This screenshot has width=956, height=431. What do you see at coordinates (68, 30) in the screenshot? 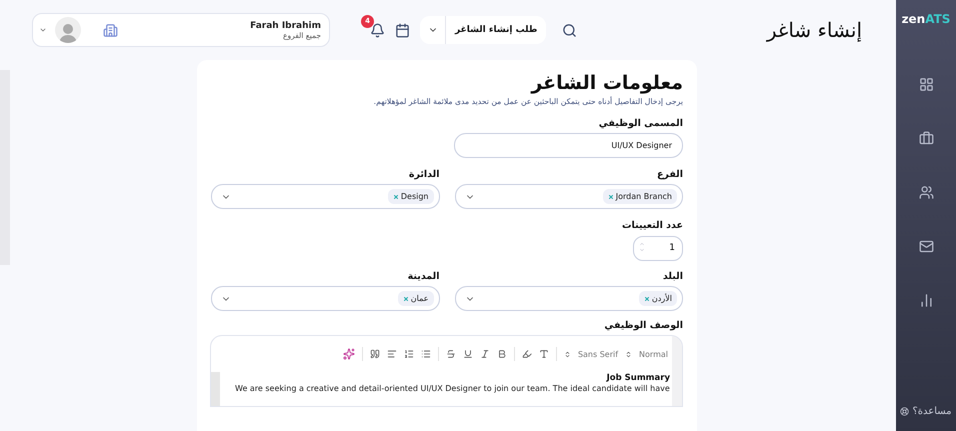
I see `avatar-icon` at bounding box center [68, 30].